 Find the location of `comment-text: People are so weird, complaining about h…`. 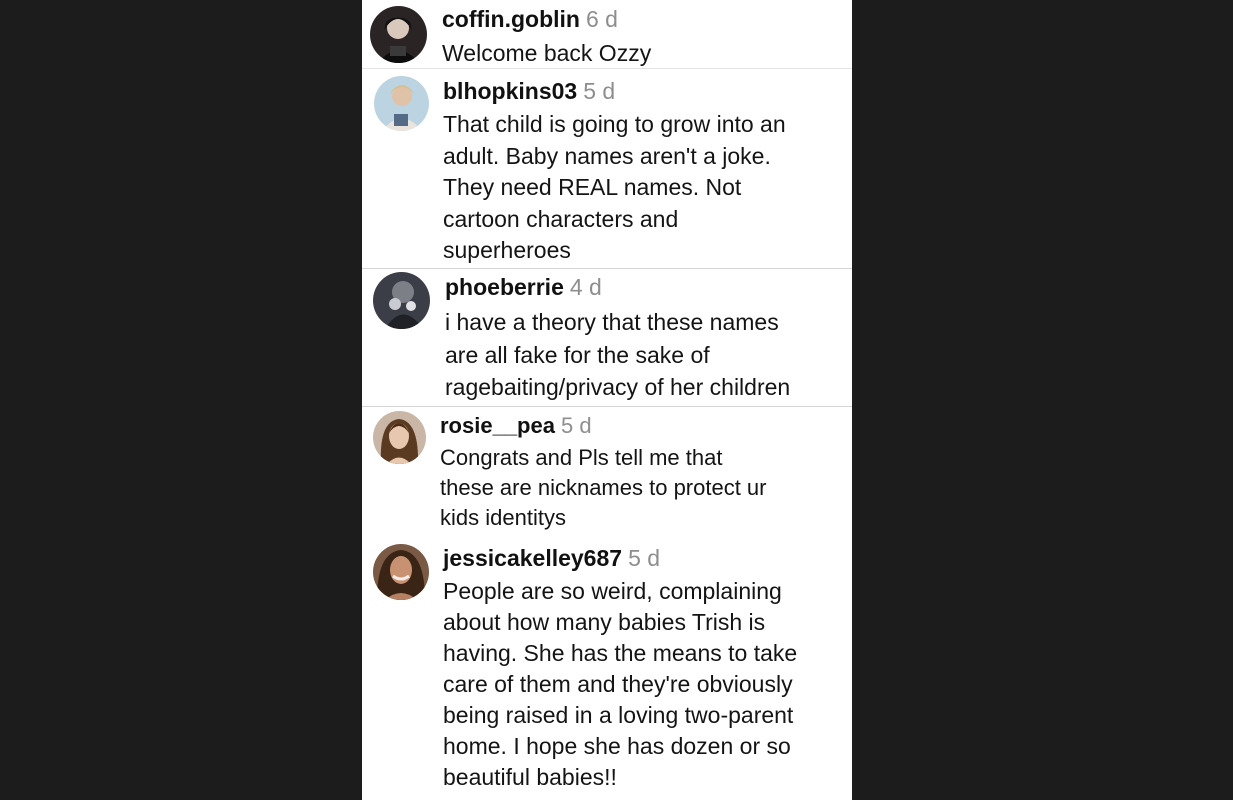

comment-text: People are so weird, complaining about h… is located at coordinates (620, 684).